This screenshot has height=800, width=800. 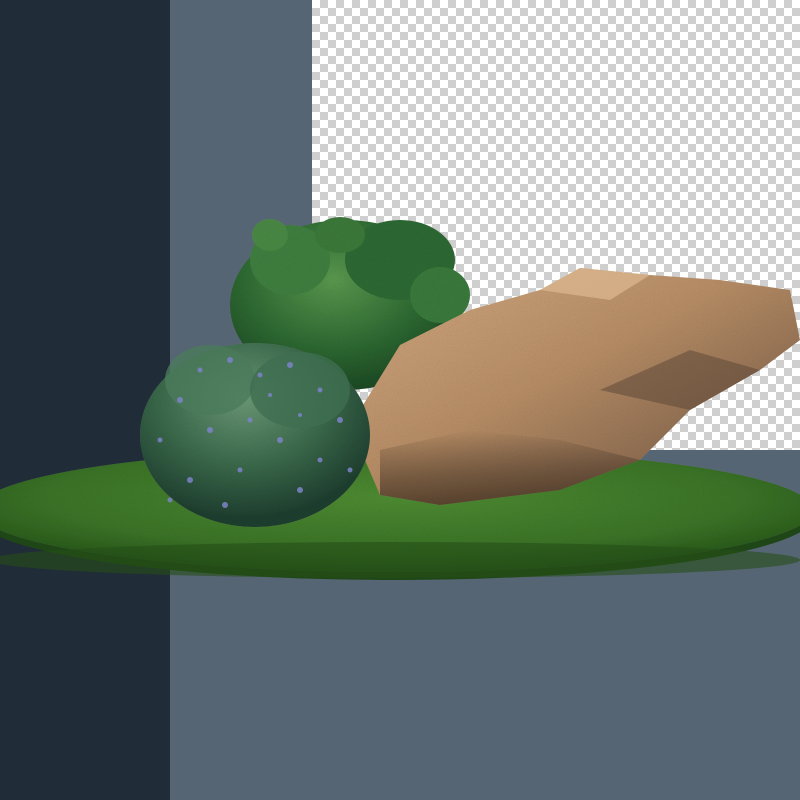 What do you see at coordinates (255, 435) in the screenshot?
I see `flowering-shrub` at bounding box center [255, 435].